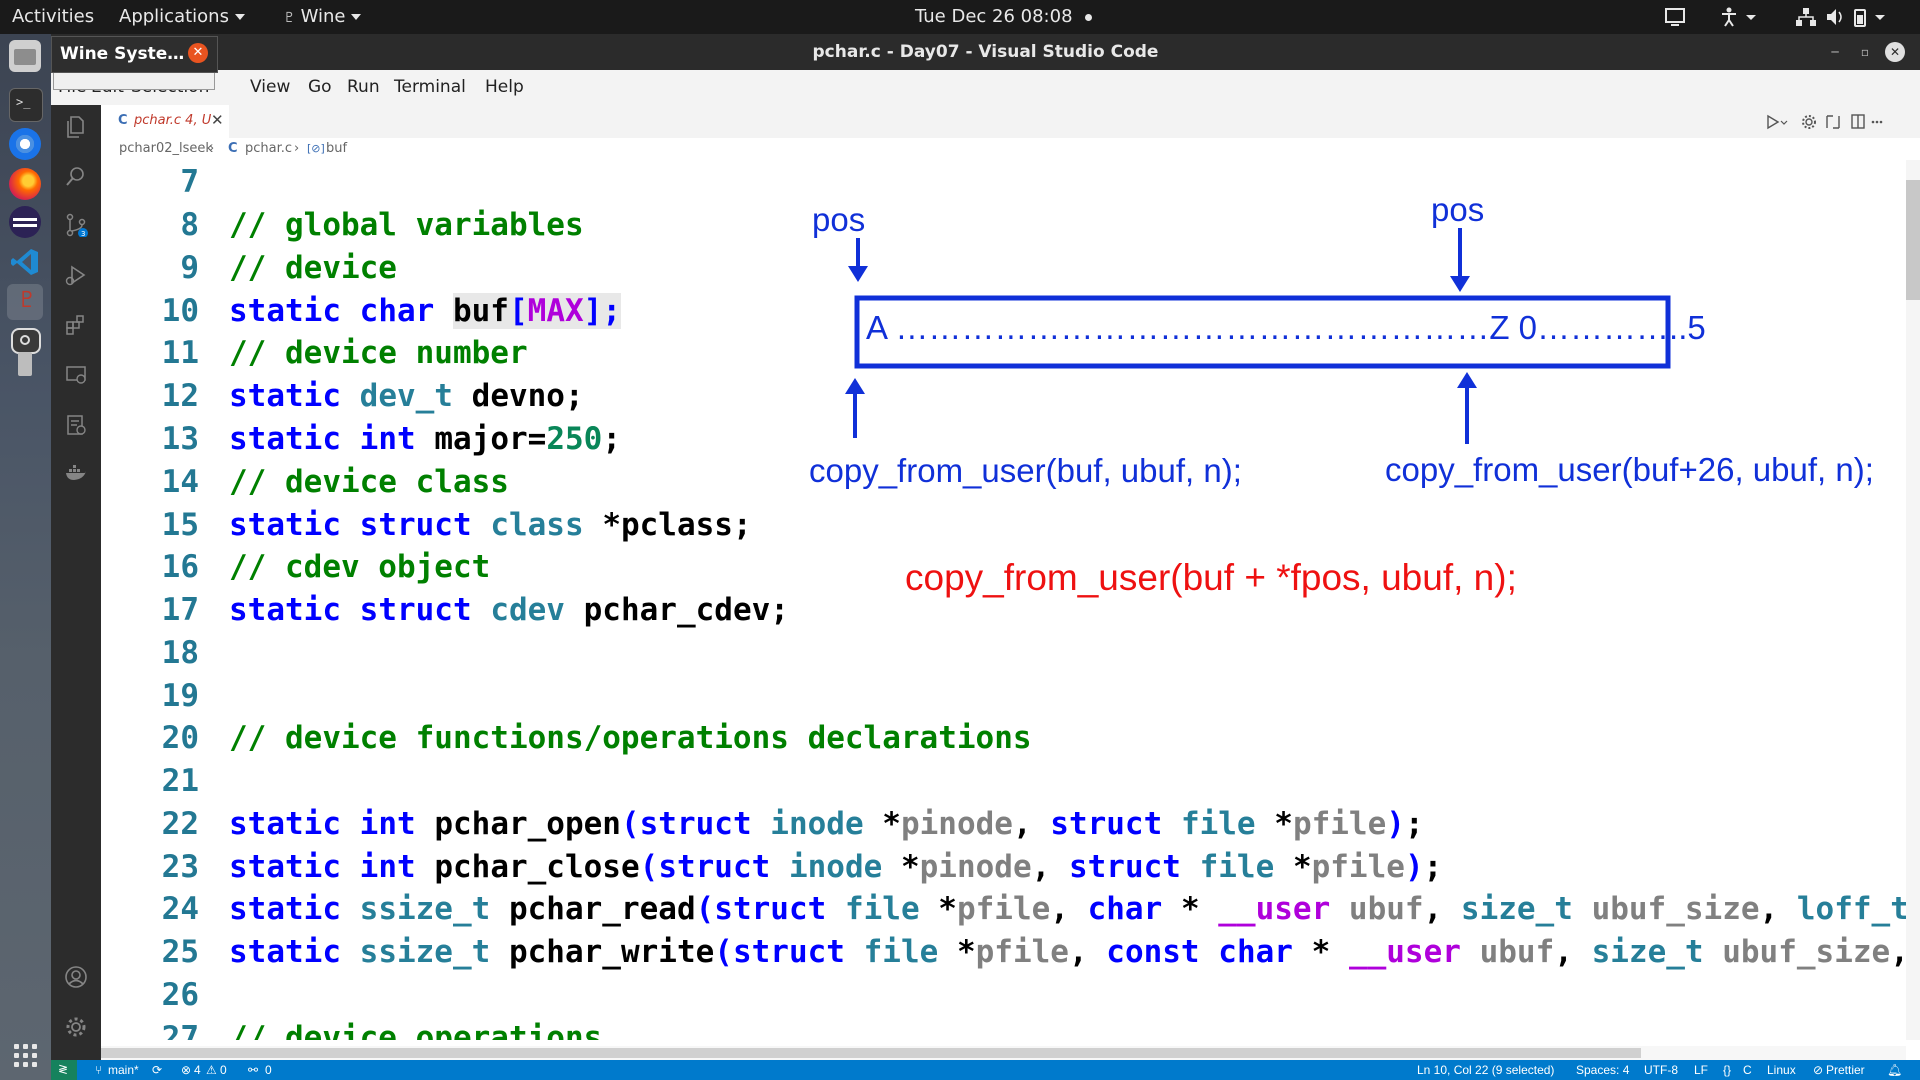 This screenshot has width=1920, height=1080. I want to click on applications-menu: Applications, so click(182, 16).